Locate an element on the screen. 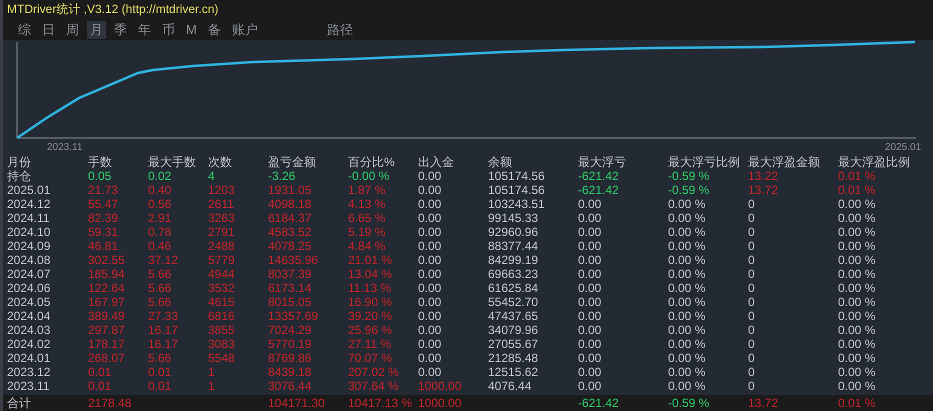  table-cell-text: 16.17 is located at coordinates (164, 330).